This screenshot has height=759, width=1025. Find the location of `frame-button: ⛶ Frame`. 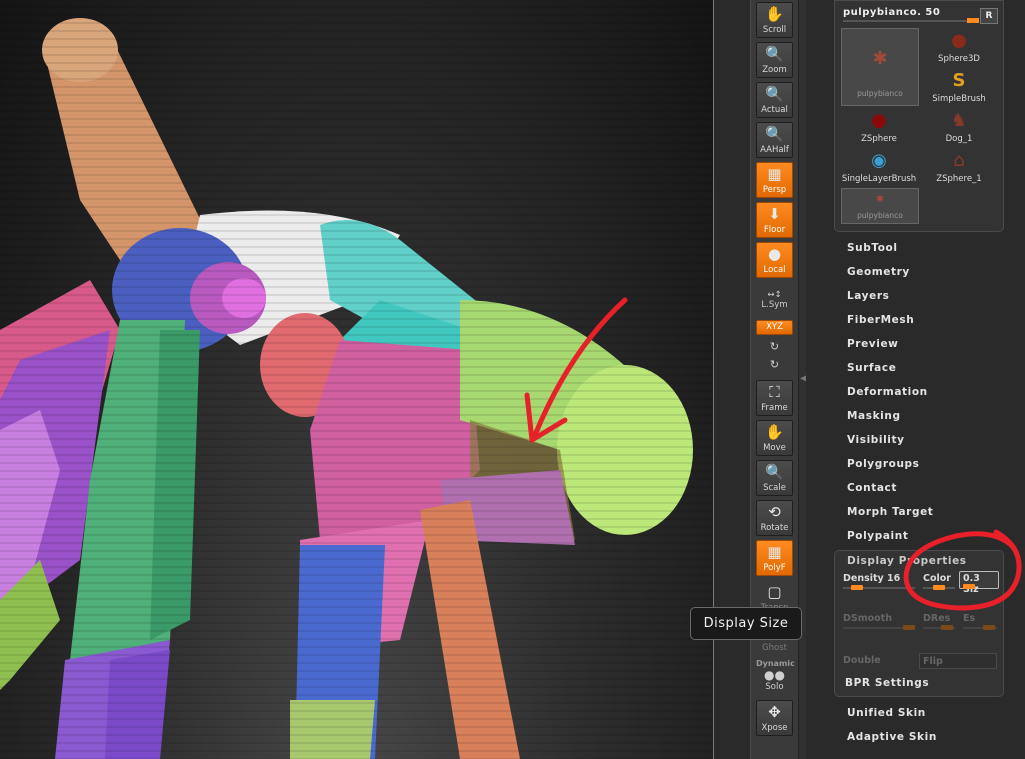

frame-button: ⛶ Frame is located at coordinates (774, 398).